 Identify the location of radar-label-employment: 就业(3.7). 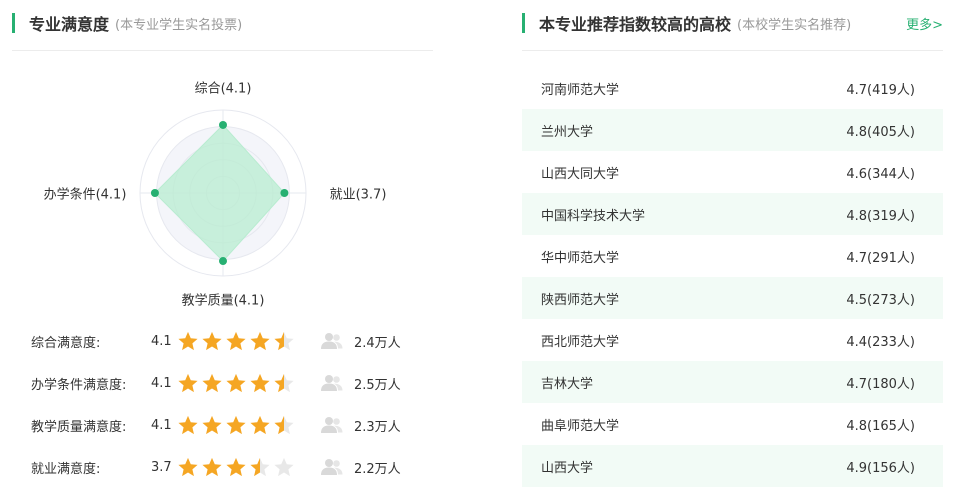
(358, 195).